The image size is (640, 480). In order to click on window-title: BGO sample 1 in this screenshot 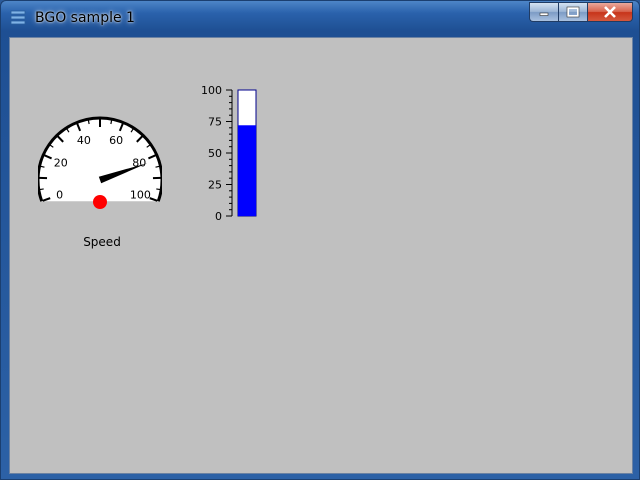, I will do `click(85, 18)`.